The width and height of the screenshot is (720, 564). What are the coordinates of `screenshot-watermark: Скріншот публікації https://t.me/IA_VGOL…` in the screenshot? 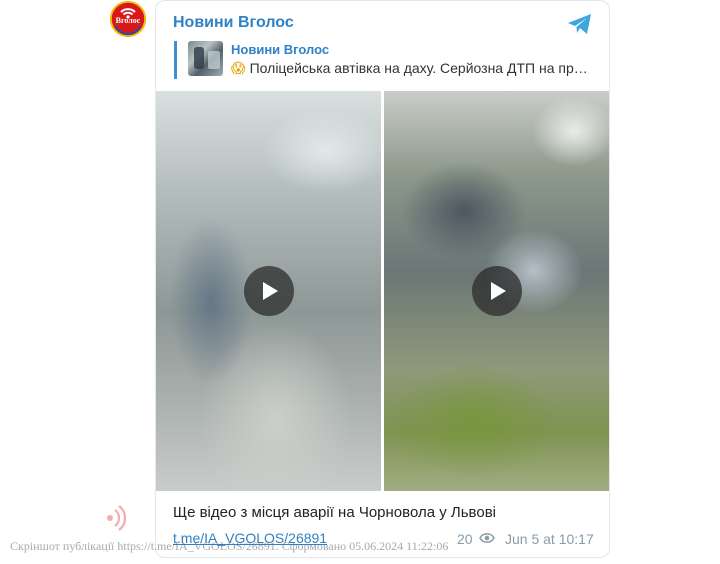 It's located at (229, 546).